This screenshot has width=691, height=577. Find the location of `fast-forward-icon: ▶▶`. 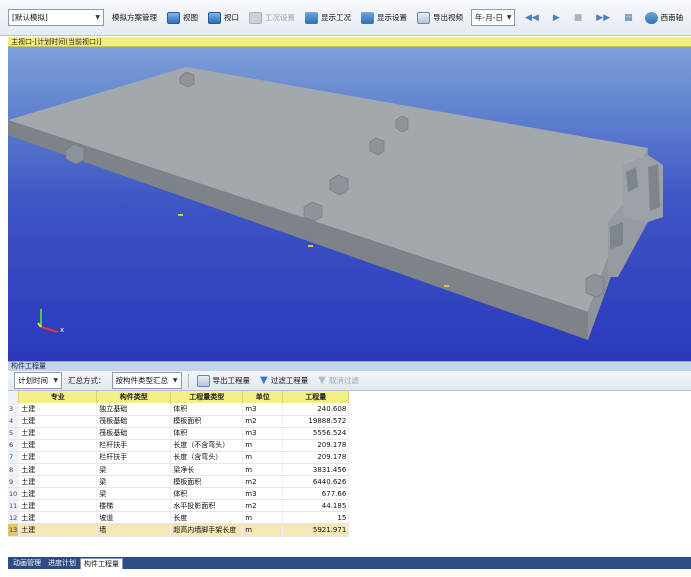

fast-forward-icon: ▶▶ is located at coordinates (603, 18).